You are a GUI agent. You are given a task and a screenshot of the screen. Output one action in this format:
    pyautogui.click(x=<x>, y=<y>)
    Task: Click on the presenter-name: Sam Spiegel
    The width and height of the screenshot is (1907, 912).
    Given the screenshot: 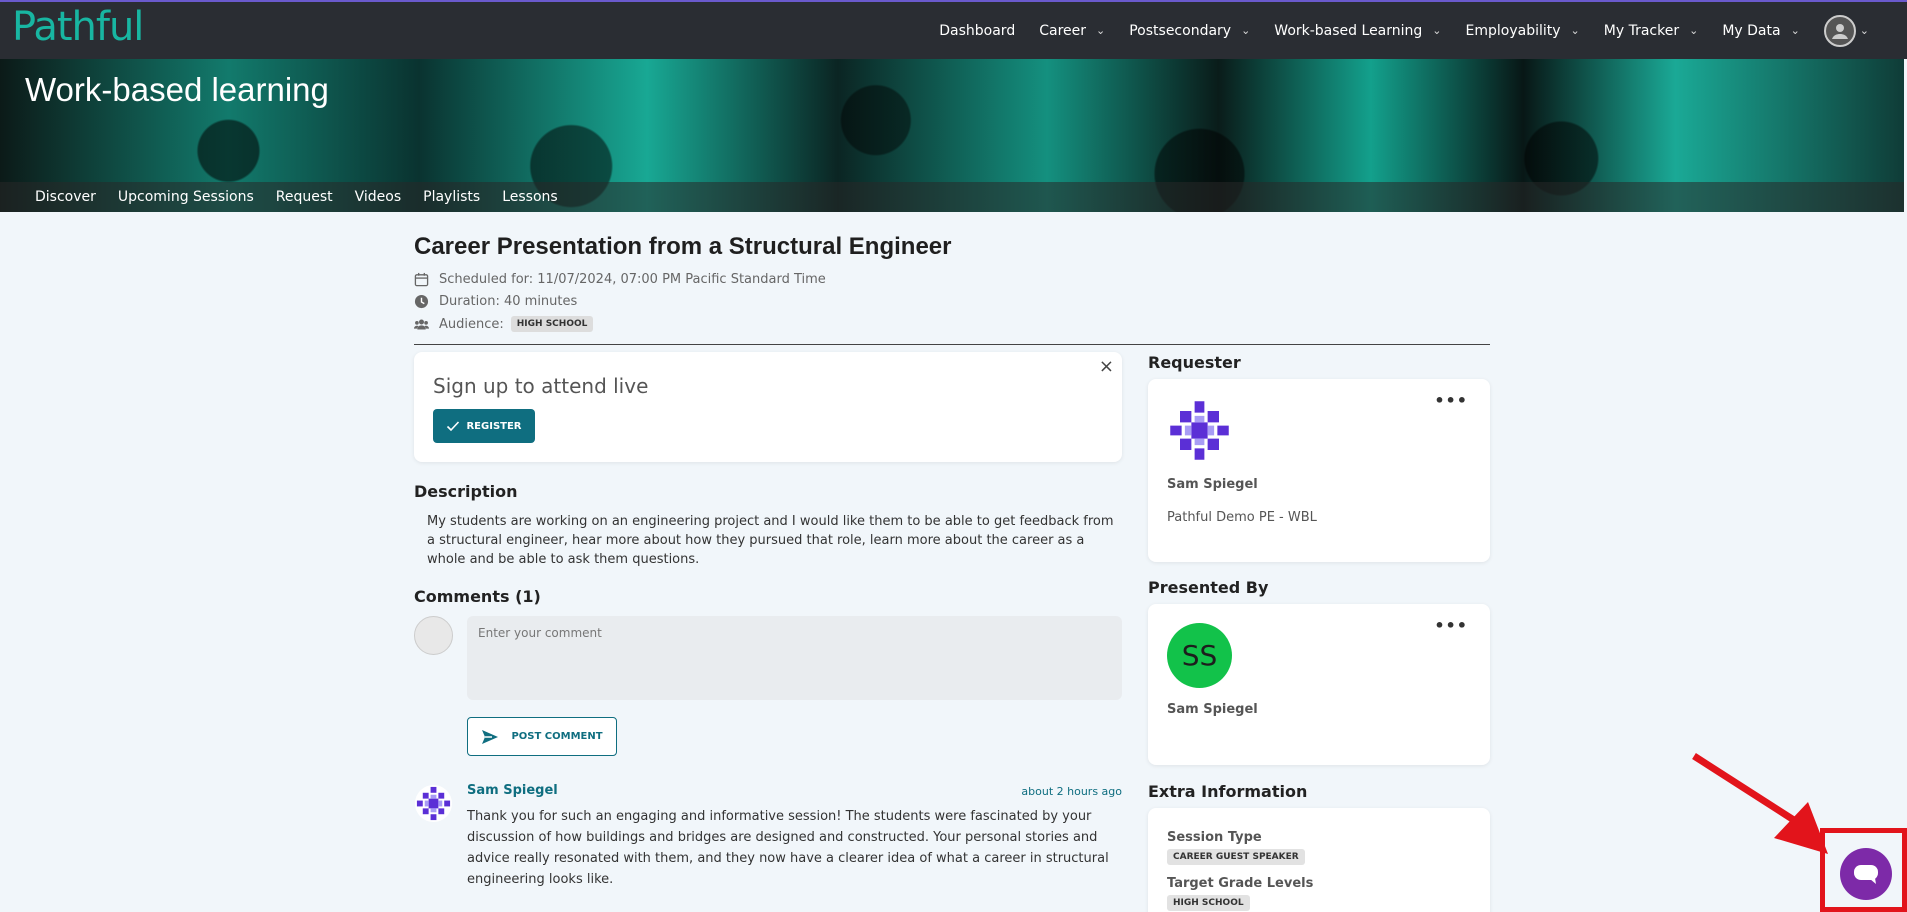 What is the action you would take?
    pyautogui.click(x=1212, y=709)
    